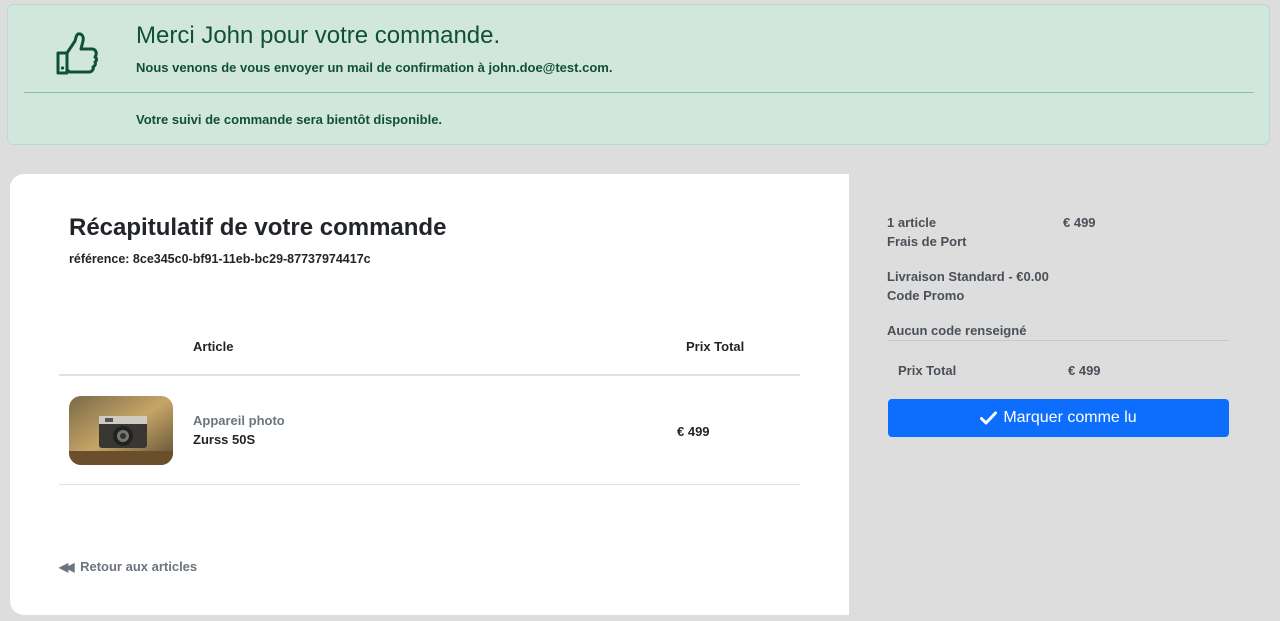  I want to click on back-link-label: Retour aux articles, so click(139, 566).